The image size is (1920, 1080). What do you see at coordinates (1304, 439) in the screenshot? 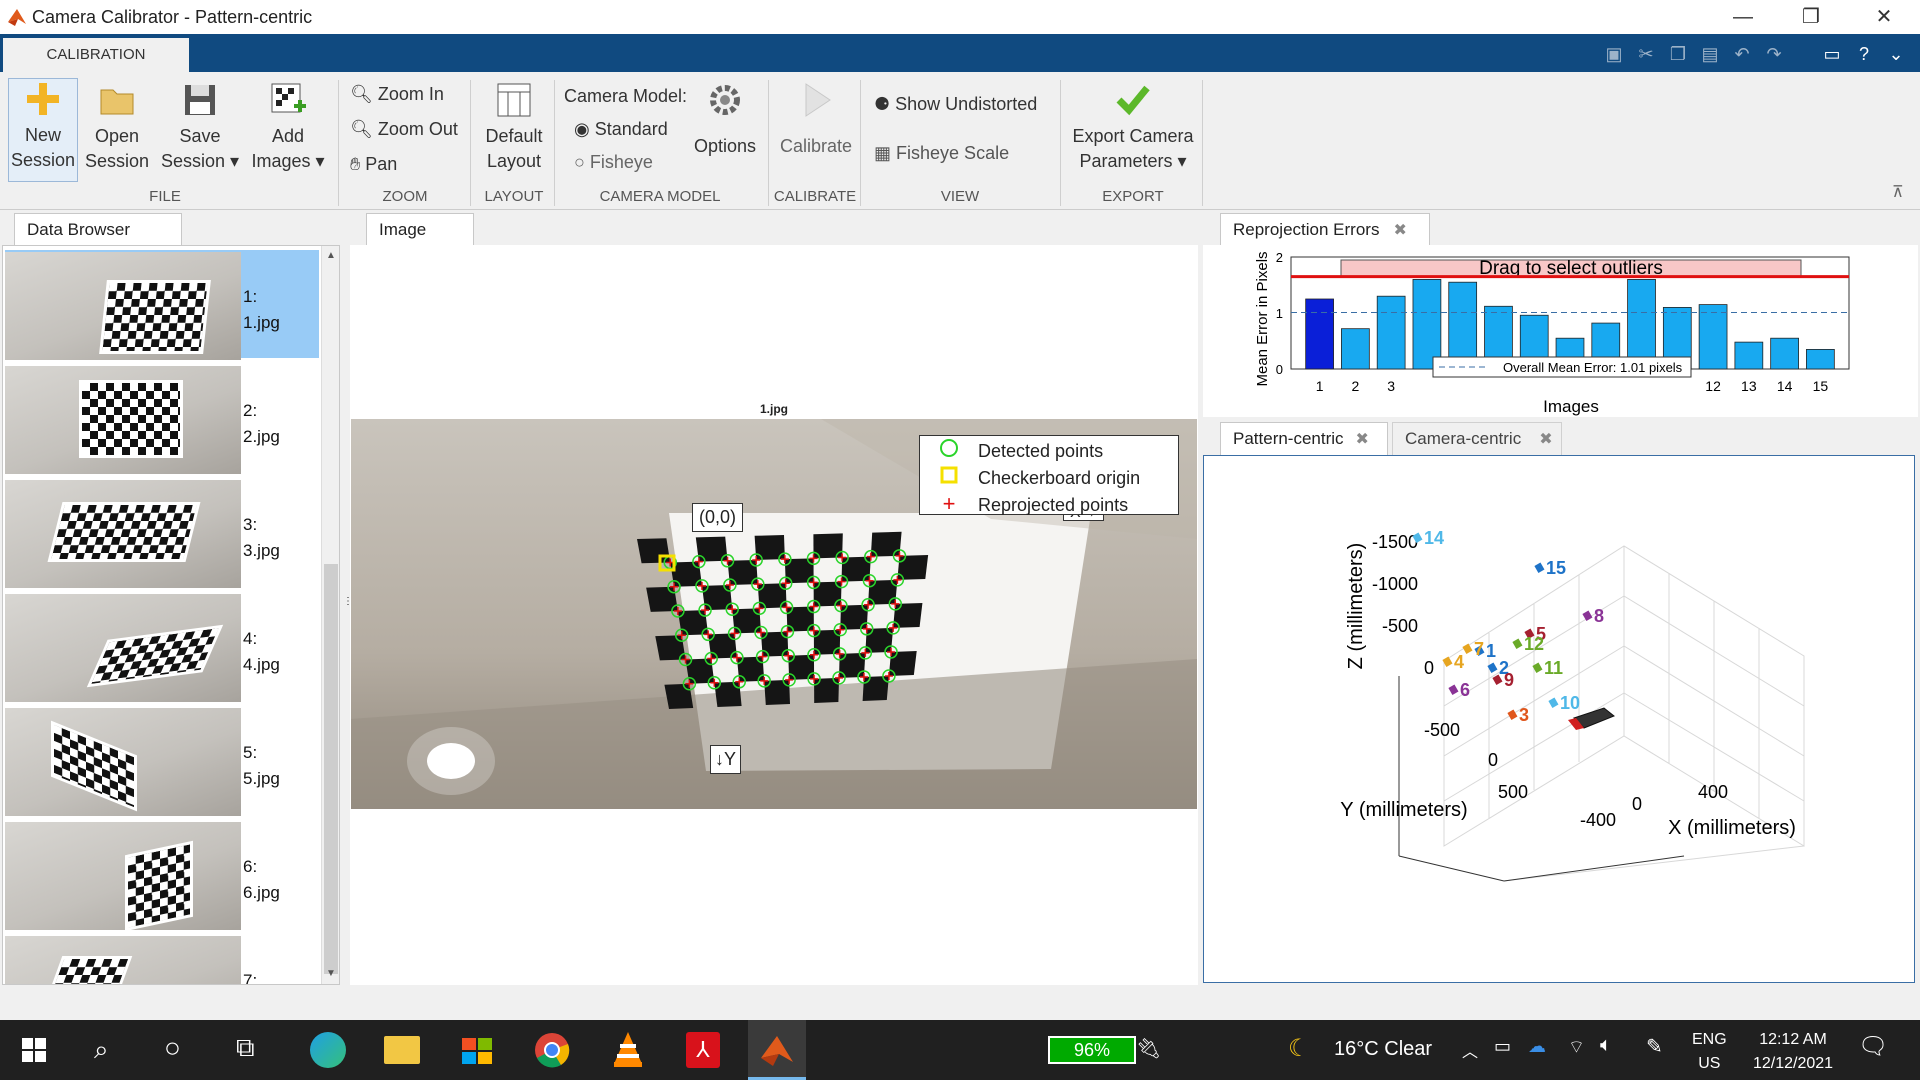
I see `tab-pattern-centric: Pattern-centric ✖` at bounding box center [1304, 439].